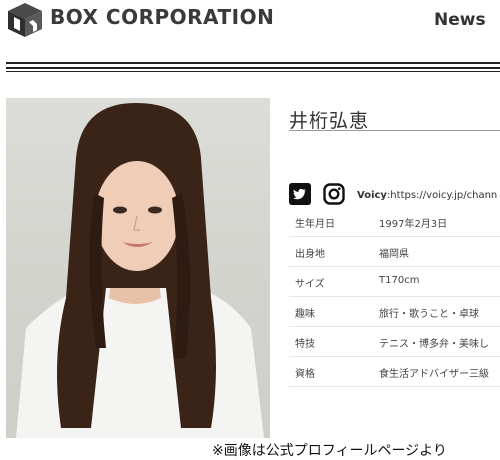 This screenshot has width=500, height=460. I want to click on brand-name: BOX CORPORATION, so click(162, 17).